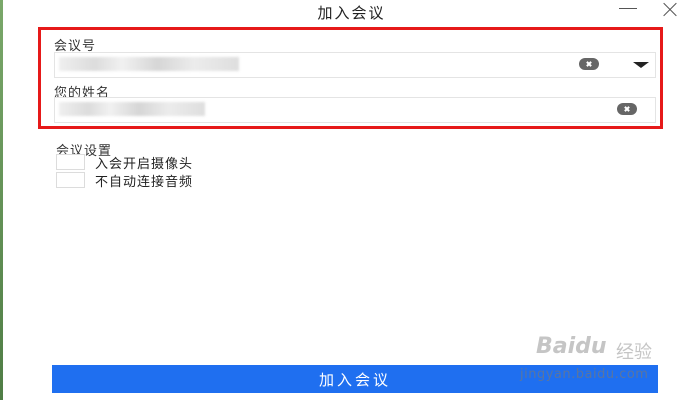 This screenshot has height=400, width=700. I want to click on watermark-url: jingyan.baidu.com, so click(584, 374).